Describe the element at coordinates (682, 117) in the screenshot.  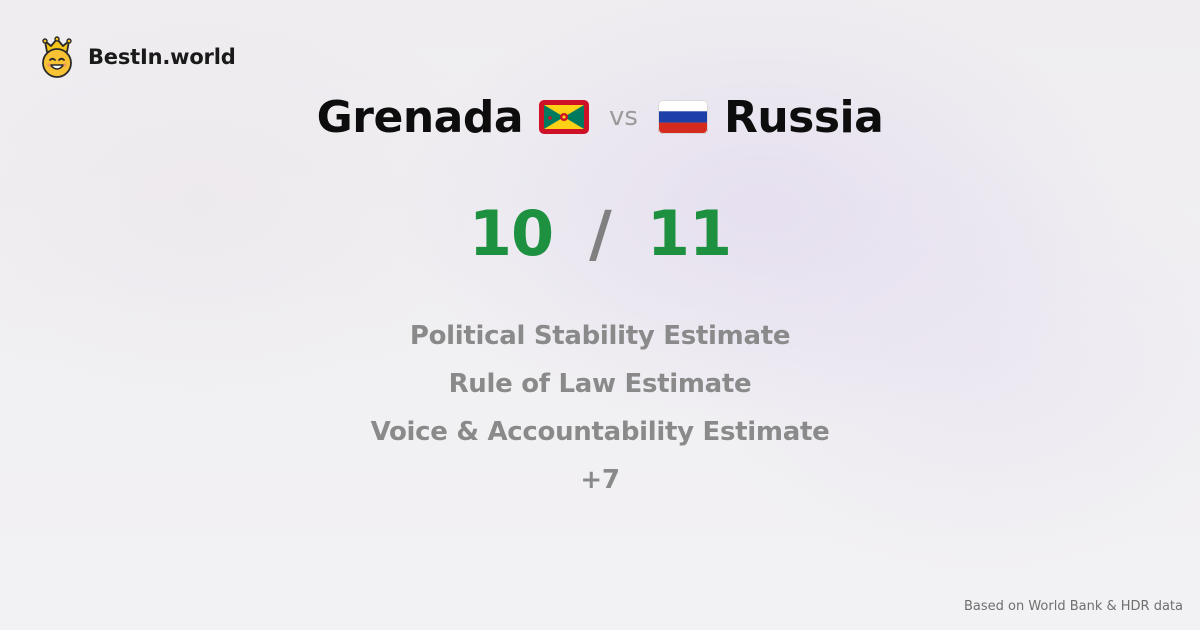
I see `russia-flag-icon` at that location.